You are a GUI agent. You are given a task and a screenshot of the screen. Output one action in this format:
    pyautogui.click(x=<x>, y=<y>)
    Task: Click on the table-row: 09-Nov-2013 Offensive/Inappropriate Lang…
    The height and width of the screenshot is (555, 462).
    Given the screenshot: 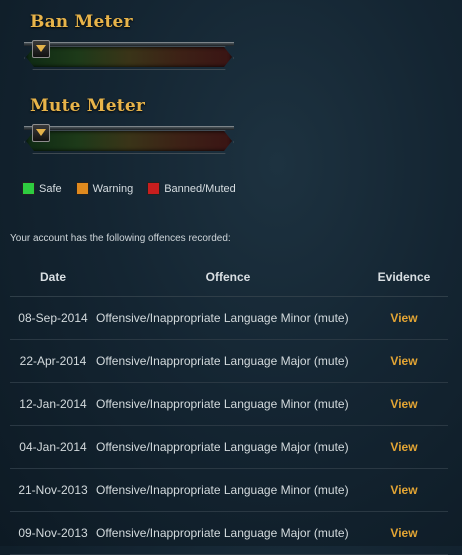 What is the action you would take?
    pyautogui.click(x=229, y=533)
    